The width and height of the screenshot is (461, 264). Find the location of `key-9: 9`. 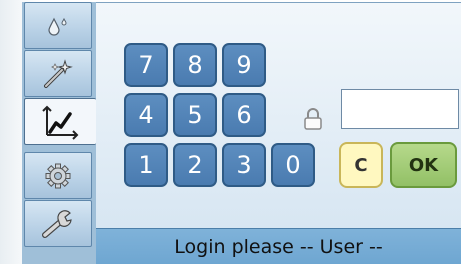

key-9: 9 is located at coordinates (244, 65).